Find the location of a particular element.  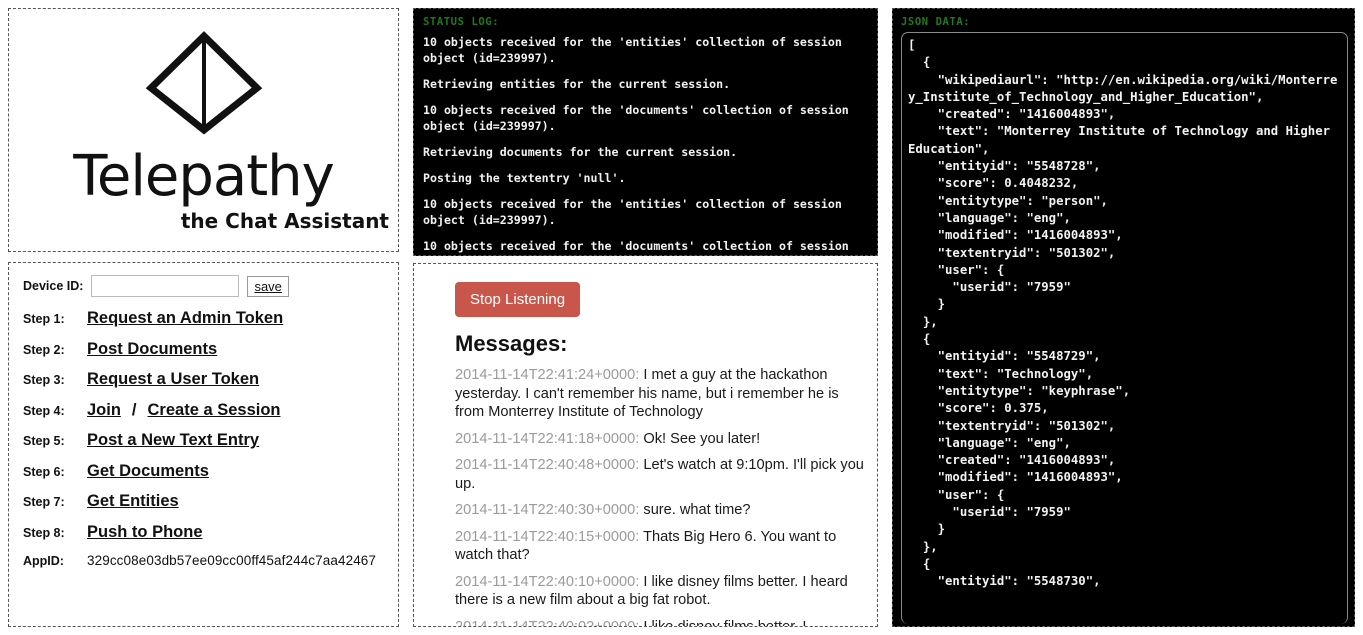

brand-tagline: the Chat Assistant is located at coordinates (284, 221).